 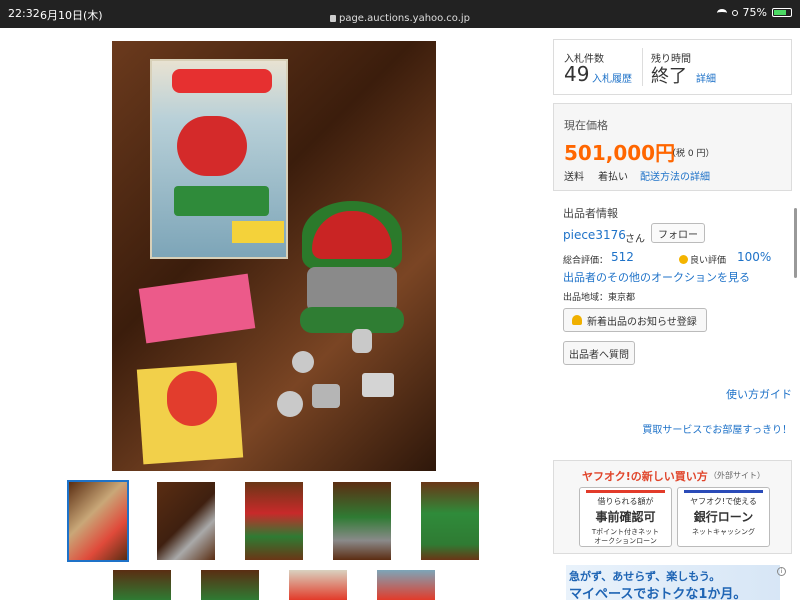 I want to click on battery-level, so click(x=780, y=12).